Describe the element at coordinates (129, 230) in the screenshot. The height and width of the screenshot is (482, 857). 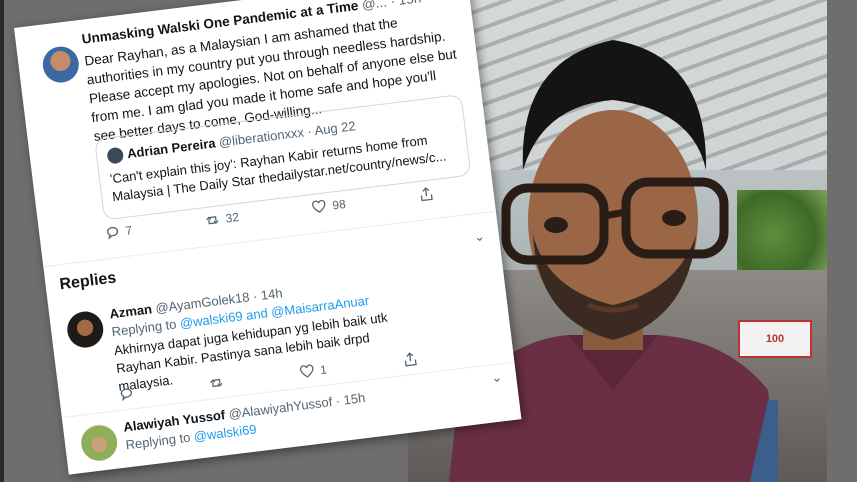
I see `reply-count: 7` at that location.